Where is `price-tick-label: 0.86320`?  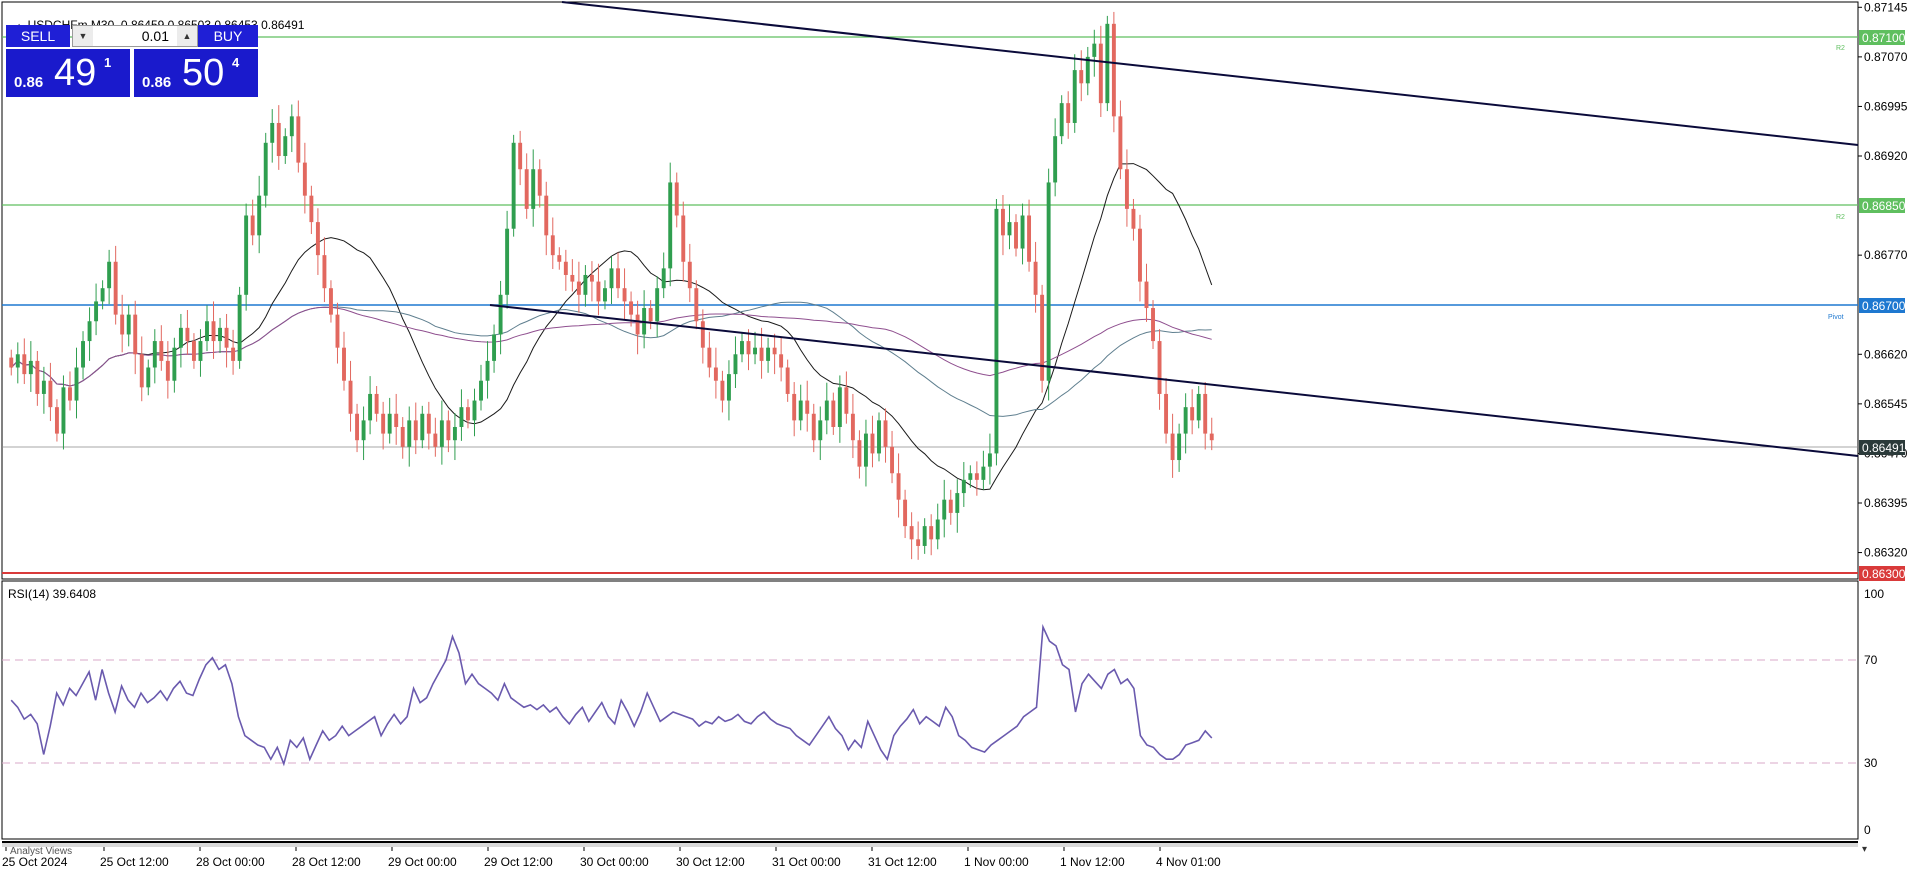 price-tick-label: 0.86320 is located at coordinates (1886, 553).